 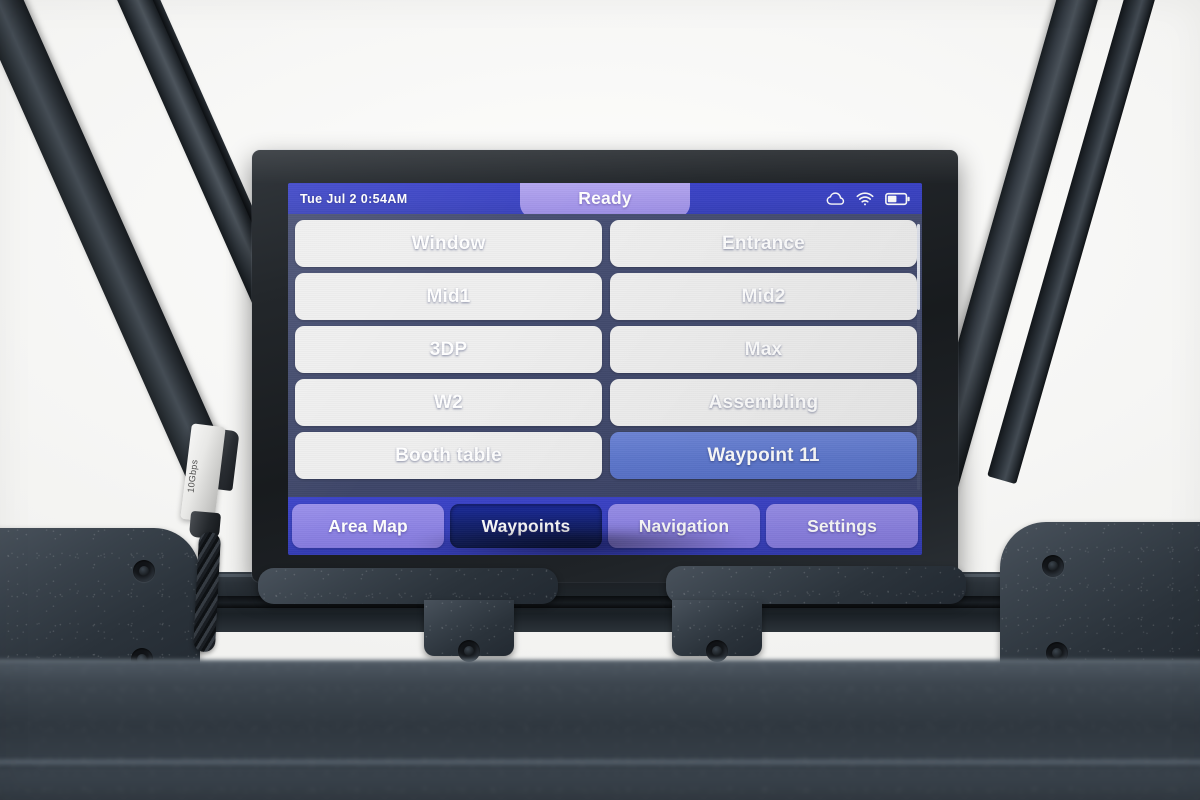 I want to click on battery-icon, so click(x=897, y=199).